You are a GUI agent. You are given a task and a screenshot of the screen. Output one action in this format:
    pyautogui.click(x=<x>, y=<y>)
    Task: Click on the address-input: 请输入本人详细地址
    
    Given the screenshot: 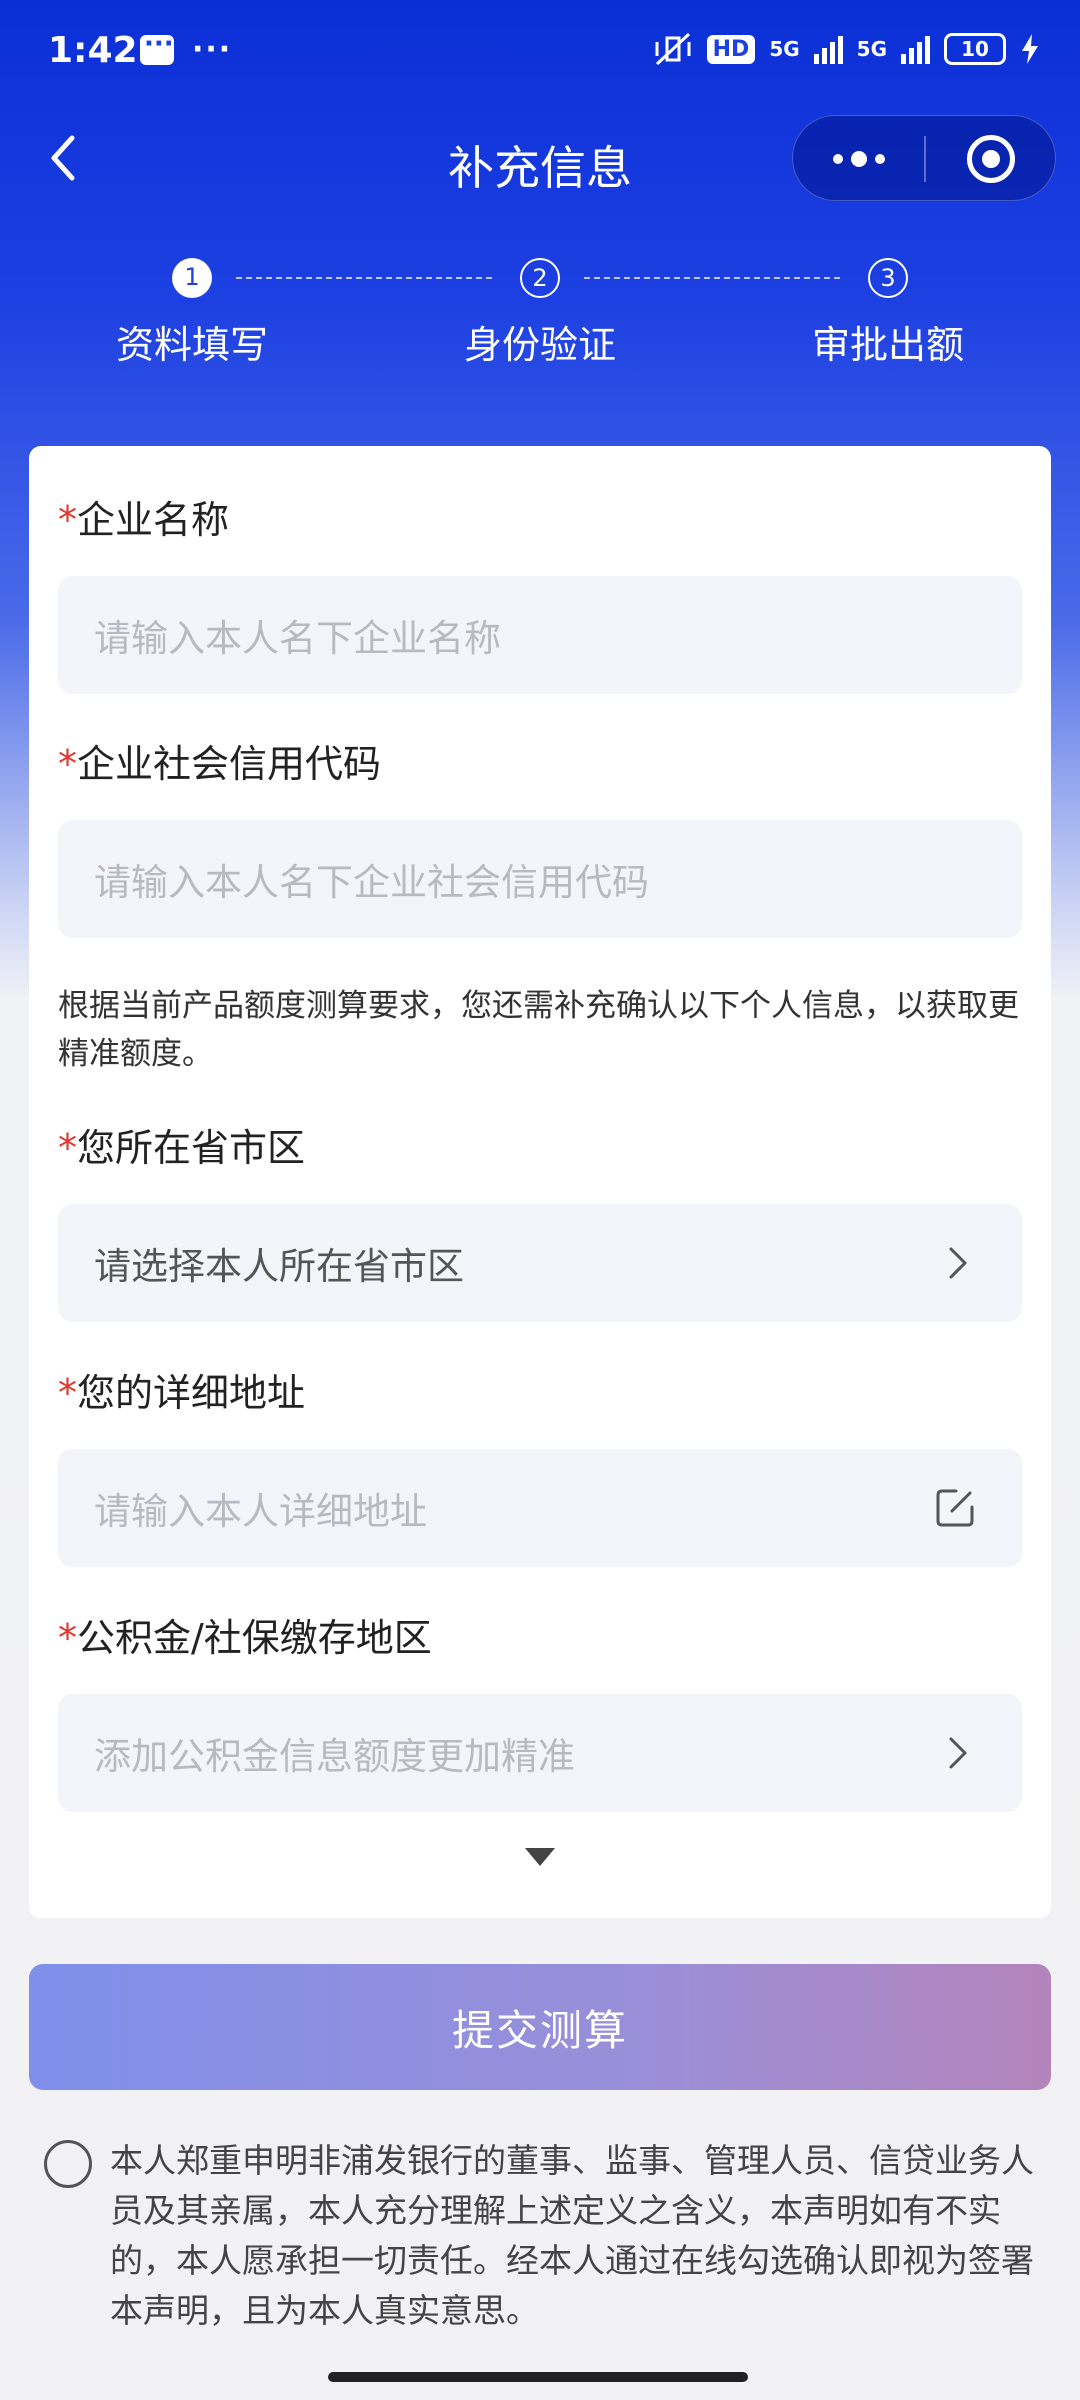 What is the action you would take?
    pyautogui.click(x=540, y=1508)
    